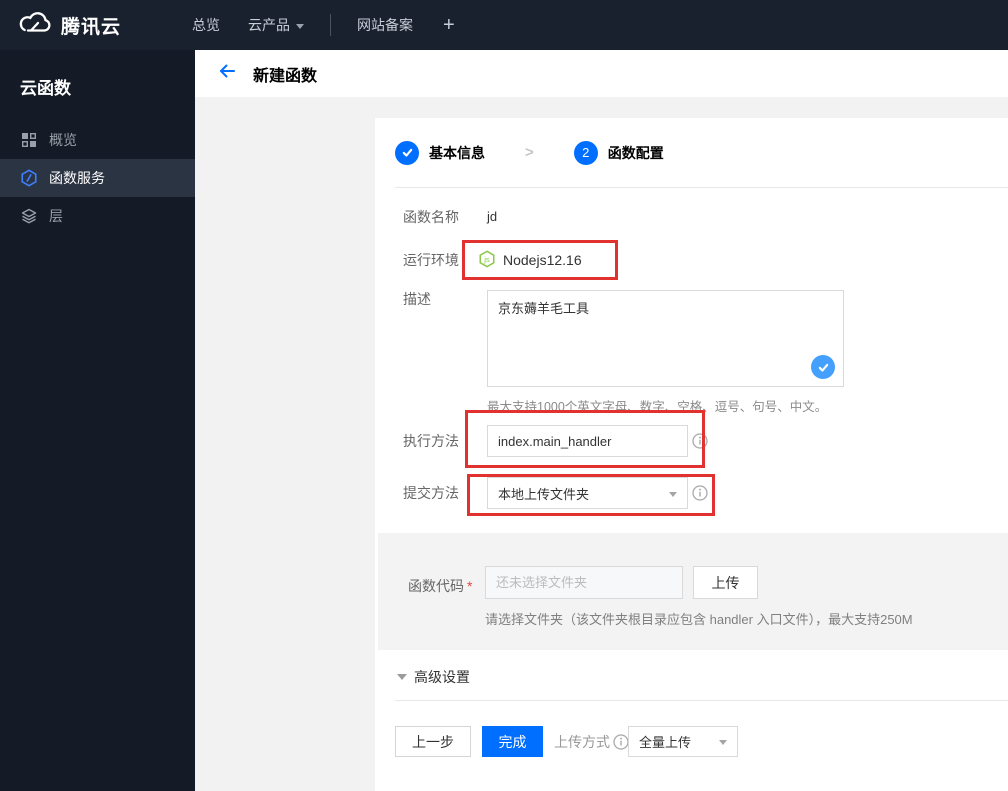 This screenshot has height=791, width=1008. Describe the element at coordinates (587, 441) in the screenshot. I see `handler-input` at that location.